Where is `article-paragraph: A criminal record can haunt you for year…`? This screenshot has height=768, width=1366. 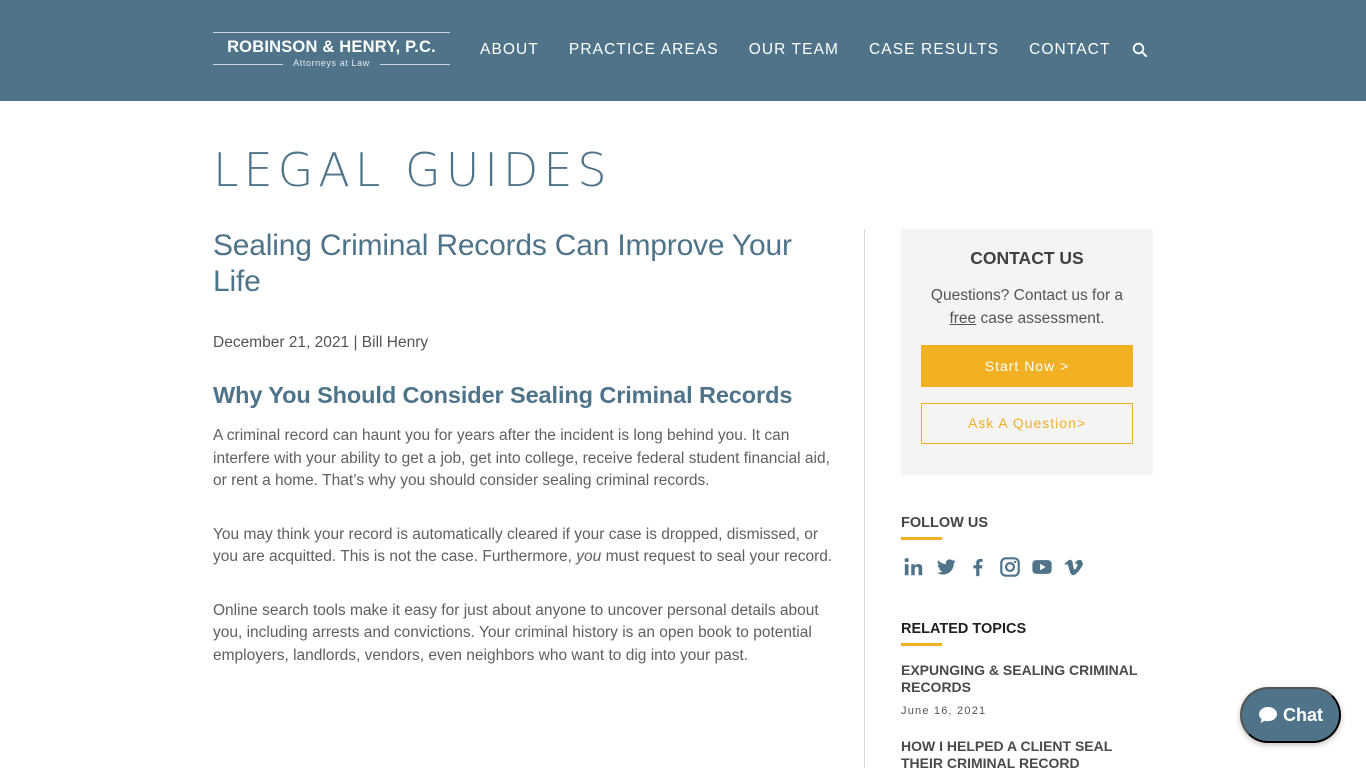
article-paragraph: A criminal record can haunt you for year… is located at coordinates (521, 458).